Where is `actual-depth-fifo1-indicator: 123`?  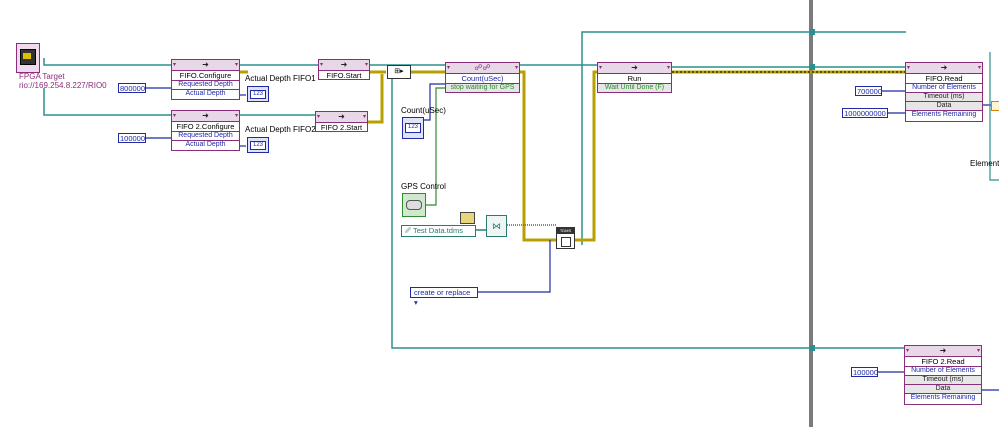
actual-depth-fifo1-indicator: 123 is located at coordinates (258, 94).